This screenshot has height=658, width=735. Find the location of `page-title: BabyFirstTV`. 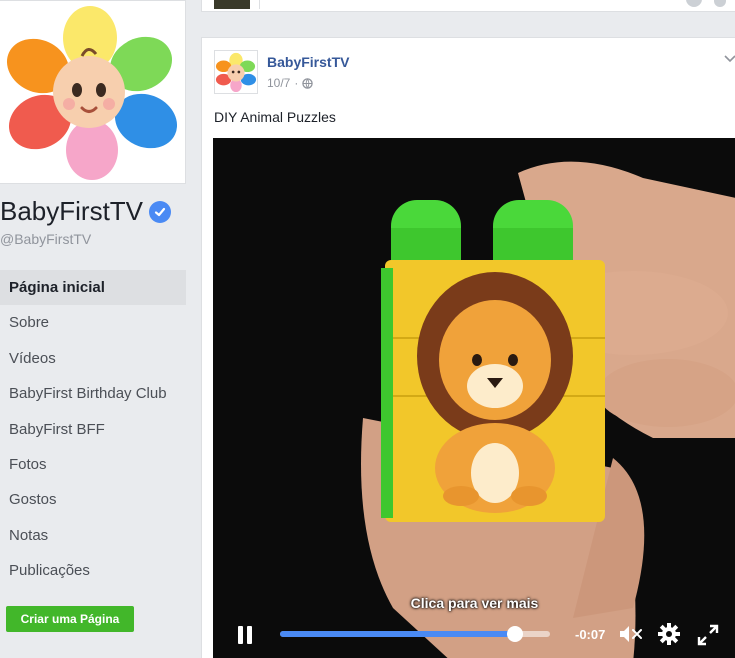

page-title: BabyFirstTV is located at coordinates (86, 211).